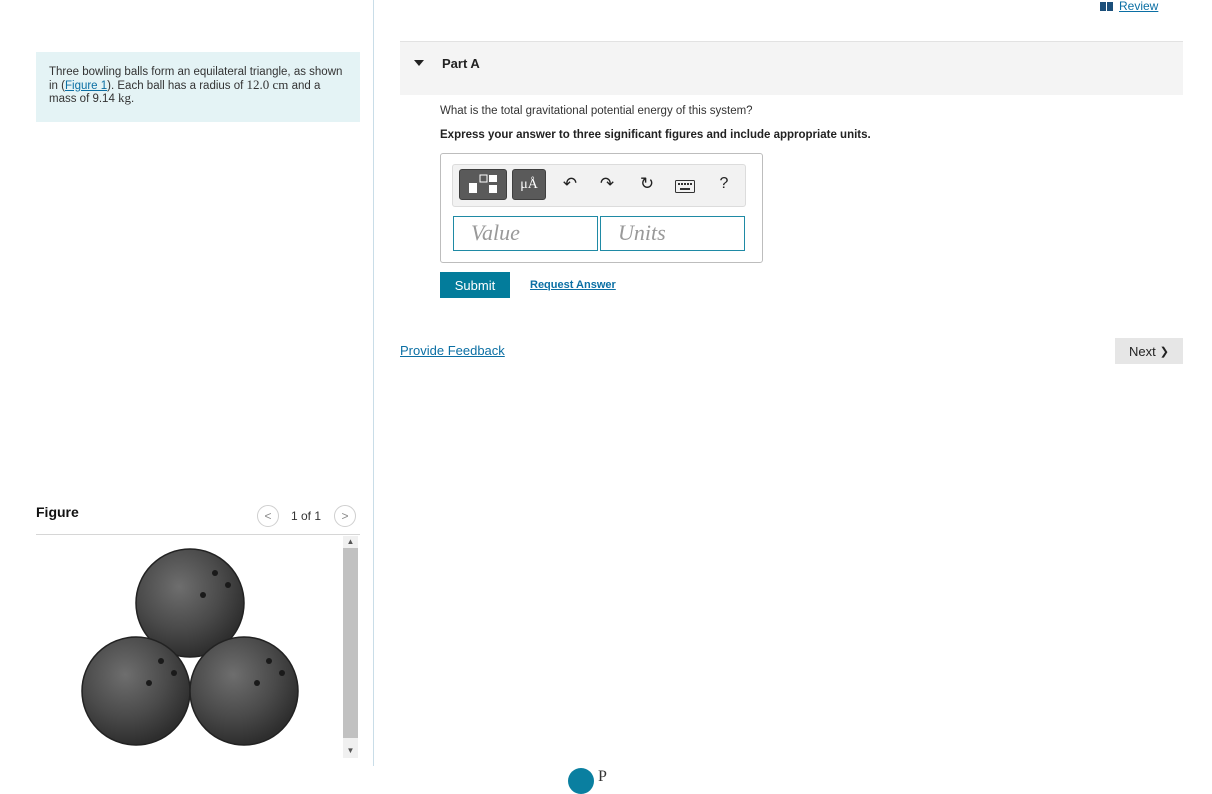 This screenshot has height=794, width=1212. I want to click on footer-brand: P, so click(602, 776).